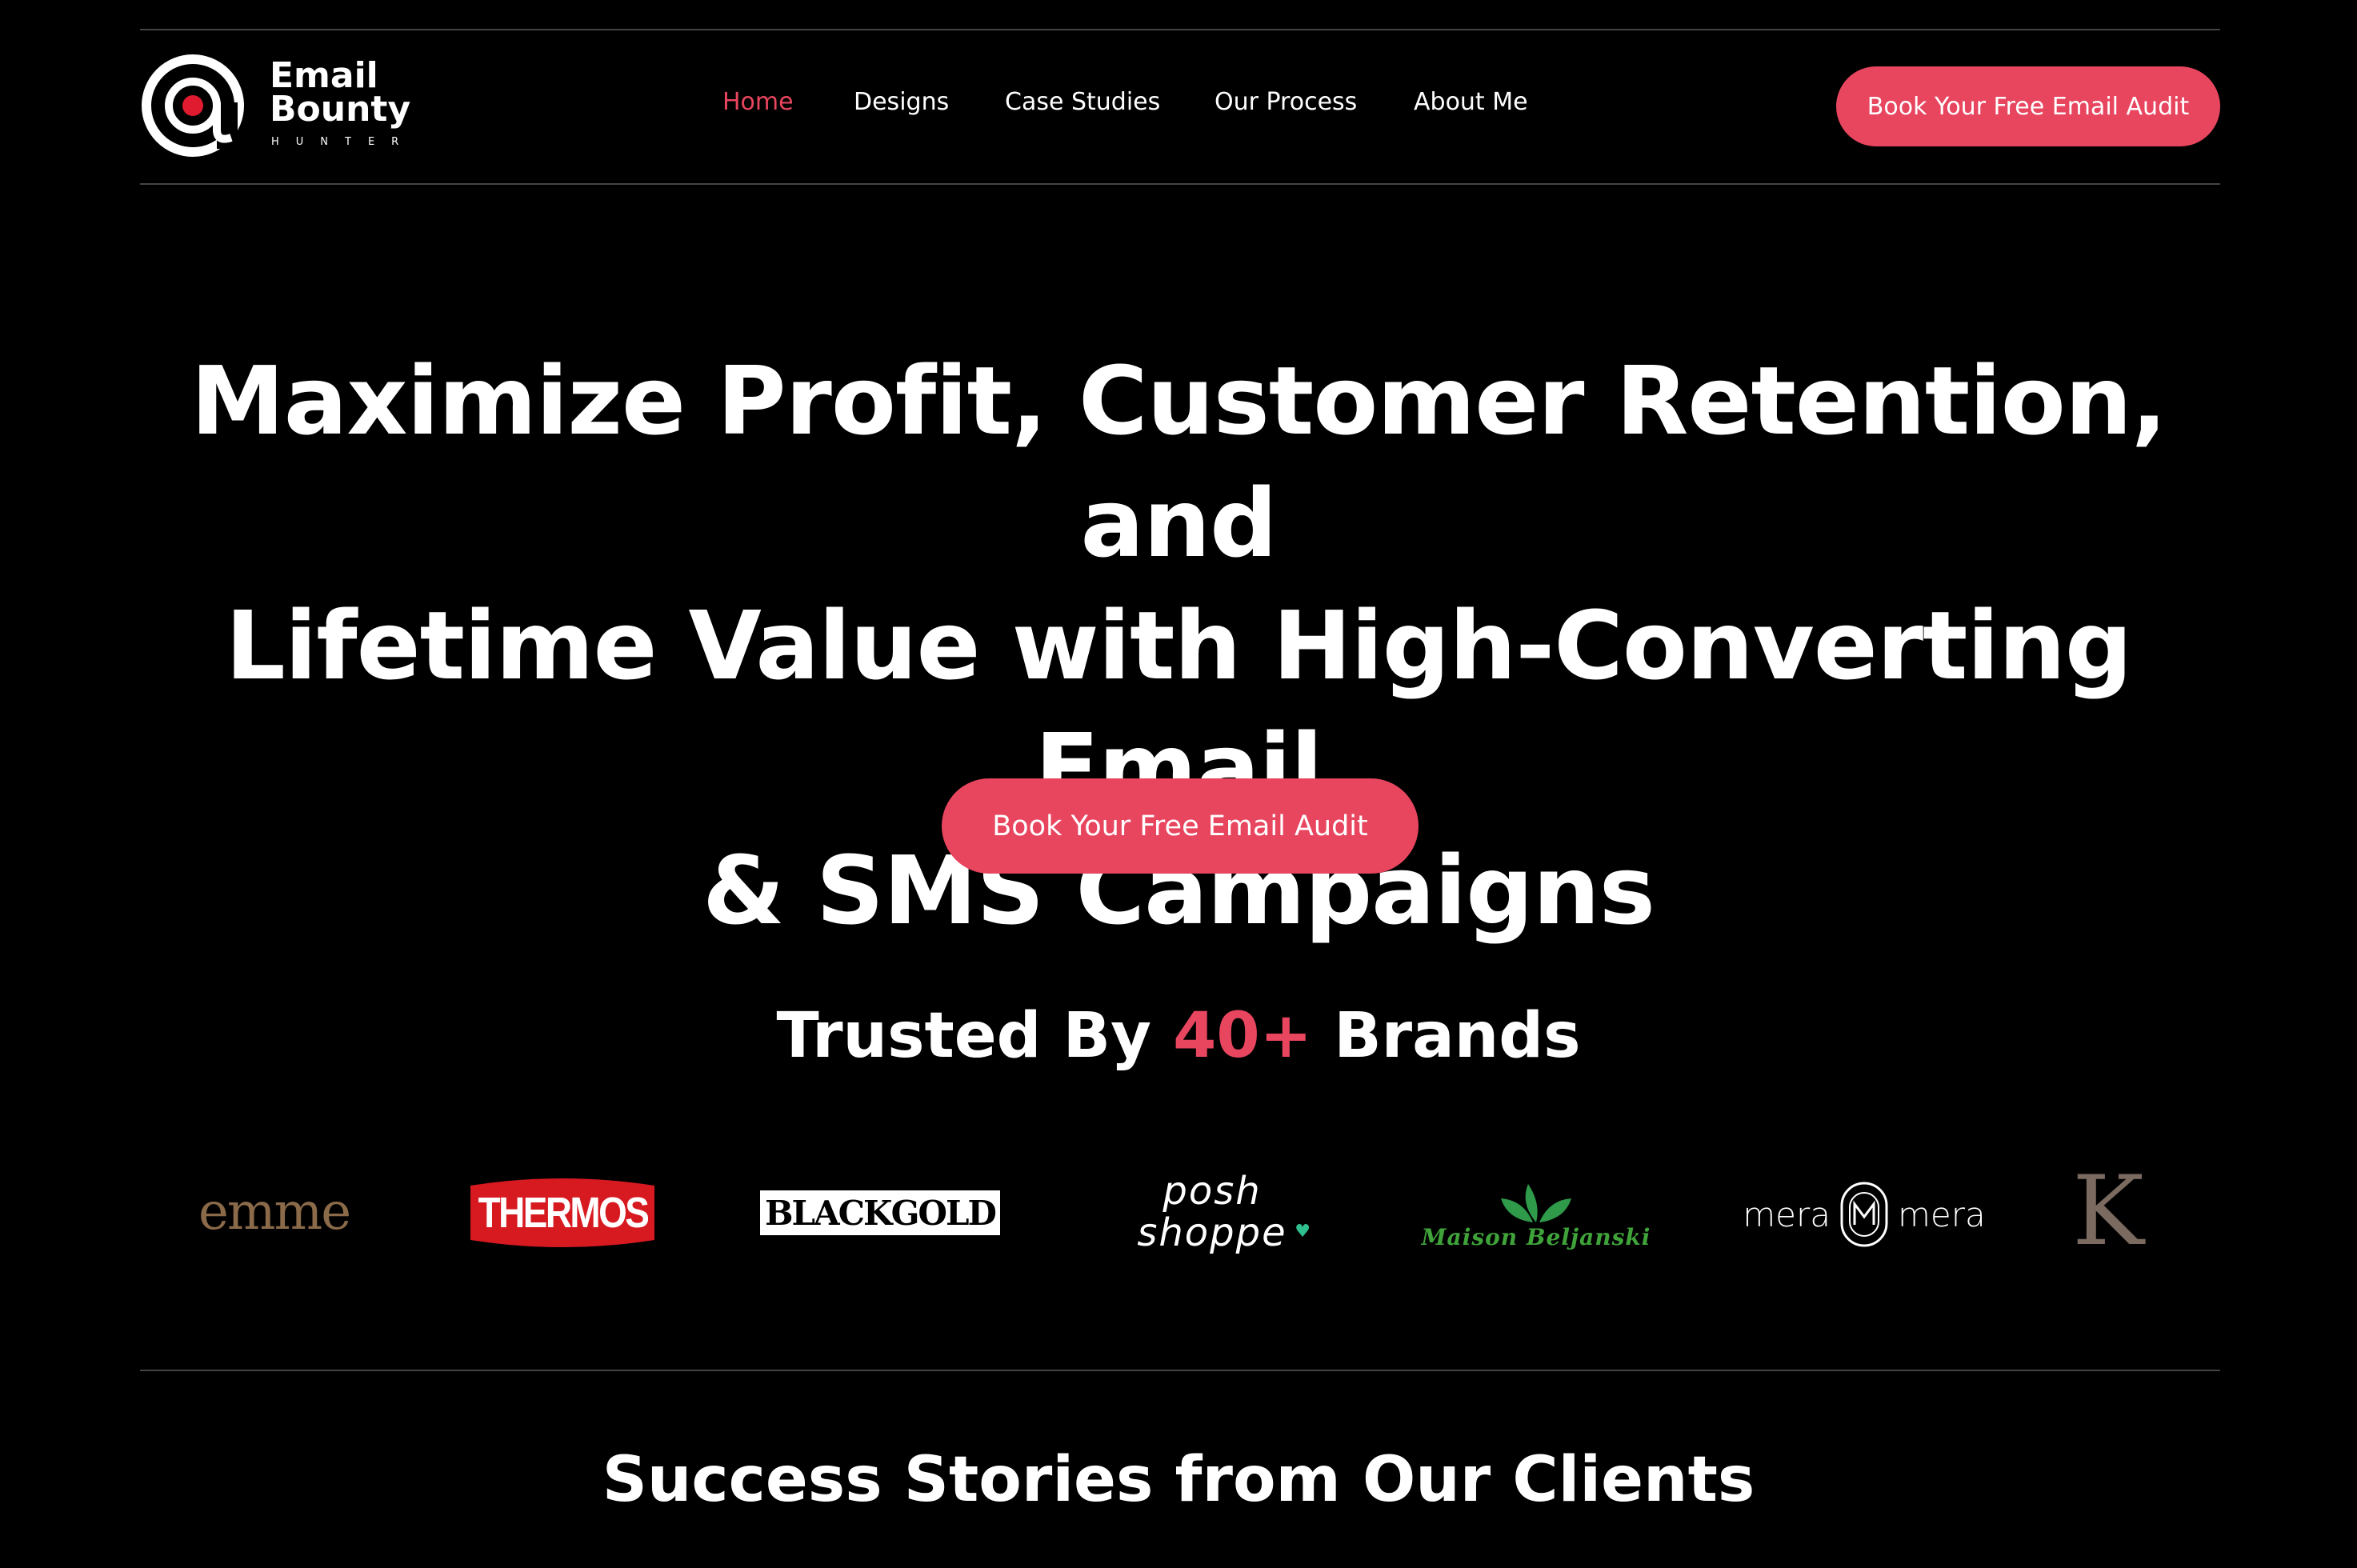  Describe the element at coordinates (1942, 1214) in the screenshot. I see `mera-right-text: mera` at that location.